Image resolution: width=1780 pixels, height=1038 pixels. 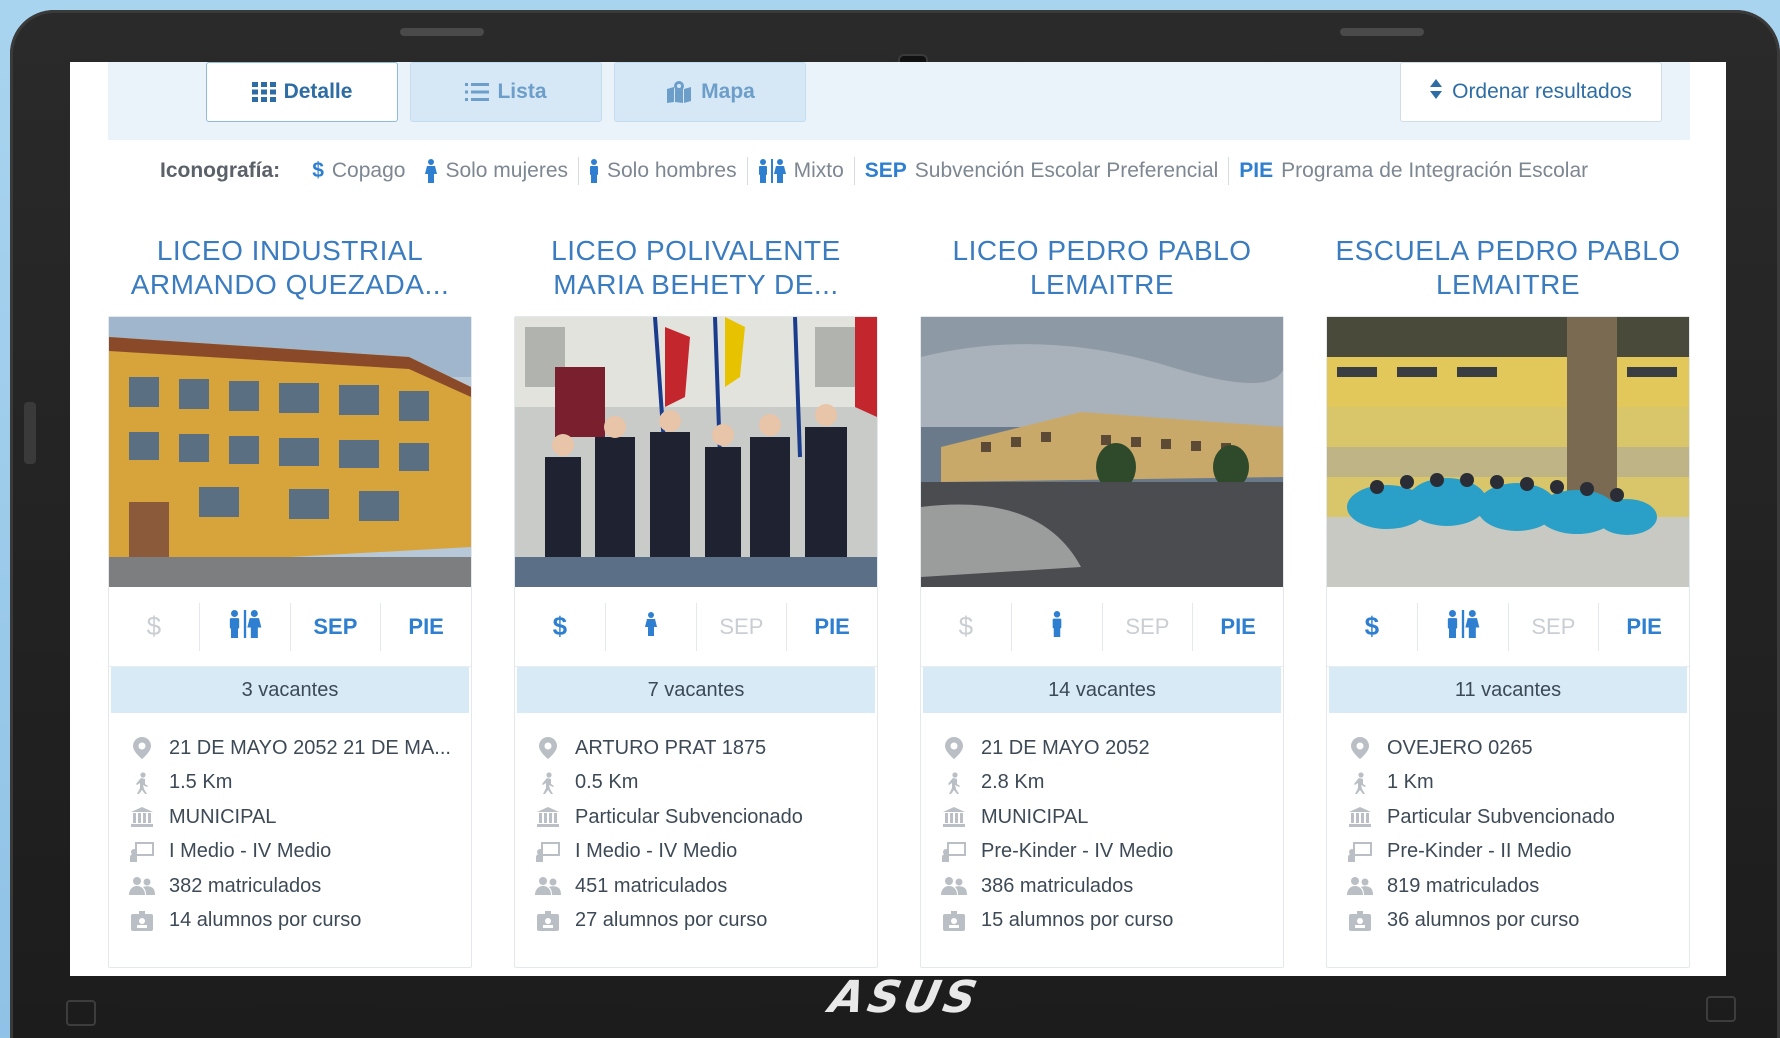 What do you see at coordinates (1065, 747) in the screenshot?
I see `info-address-text: 21 DE MAYO 2052` at bounding box center [1065, 747].